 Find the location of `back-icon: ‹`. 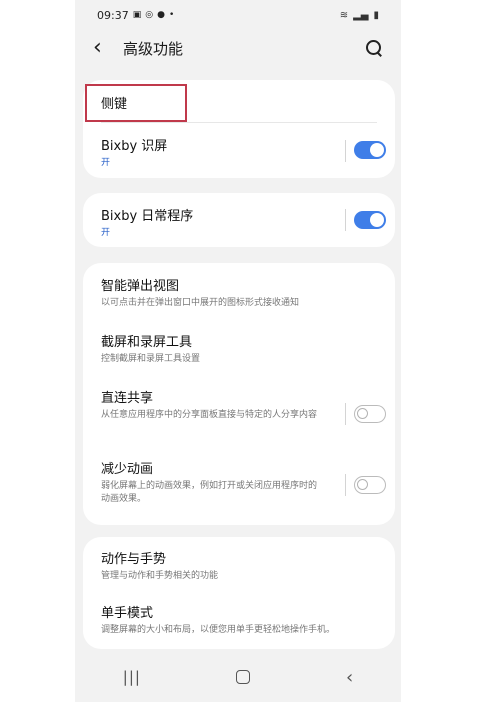

back-icon: ‹ is located at coordinates (349, 677).